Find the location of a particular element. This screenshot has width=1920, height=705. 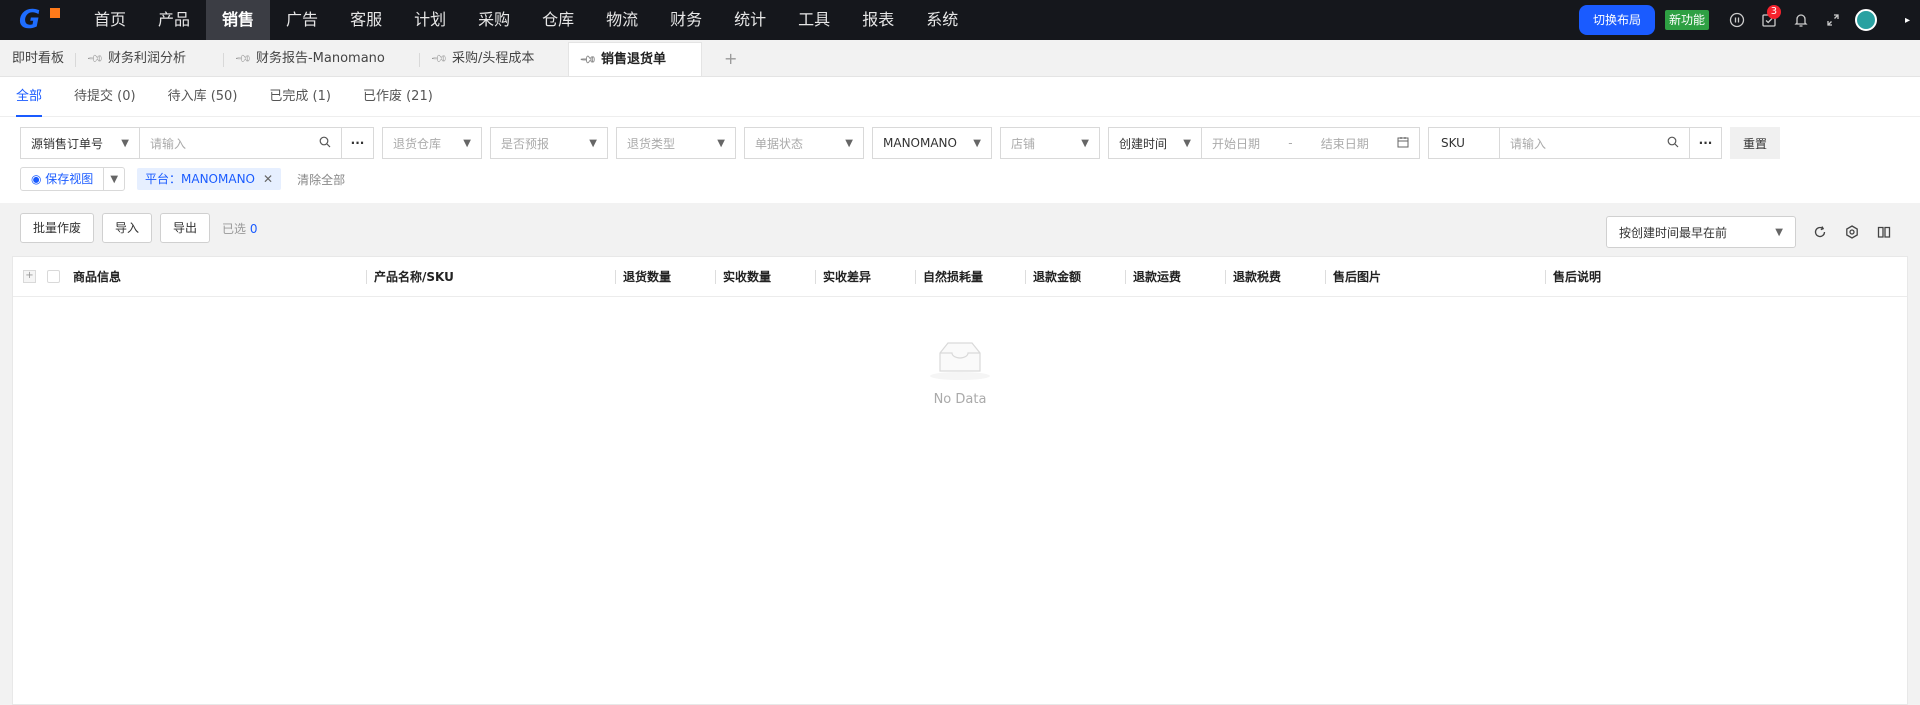

sku-input: 请输入 is located at coordinates (1595, 143).